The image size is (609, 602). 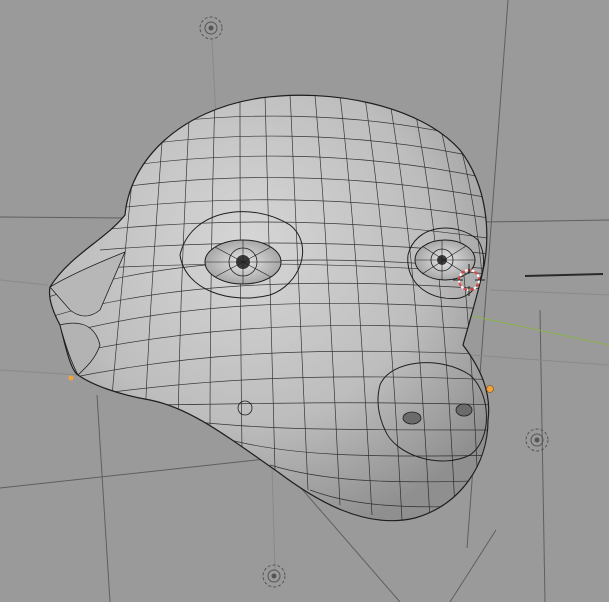 What do you see at coordinates (243, 262) in the screenshot?
I see `left-eye` at bounding box center [243, 262].